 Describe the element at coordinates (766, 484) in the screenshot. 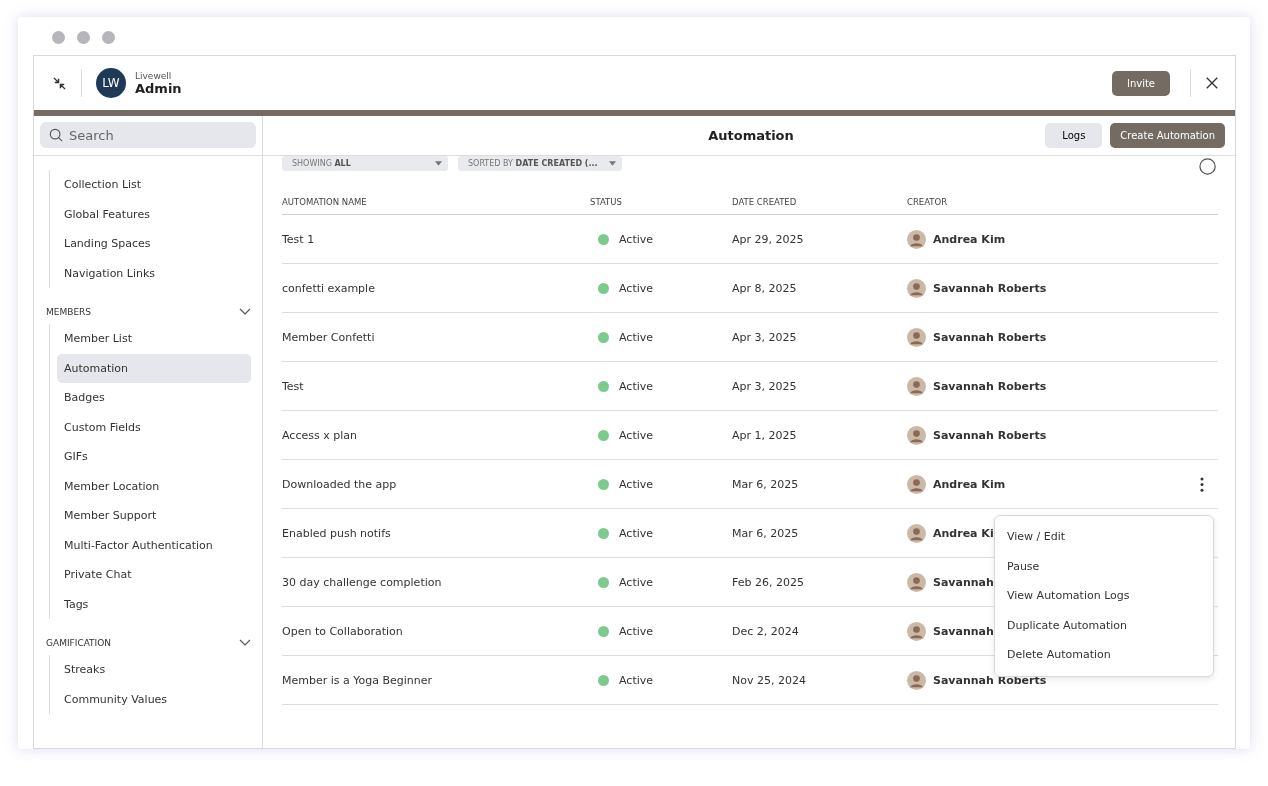

I see `table-cell-text: Mar 6, 2025` at that location.